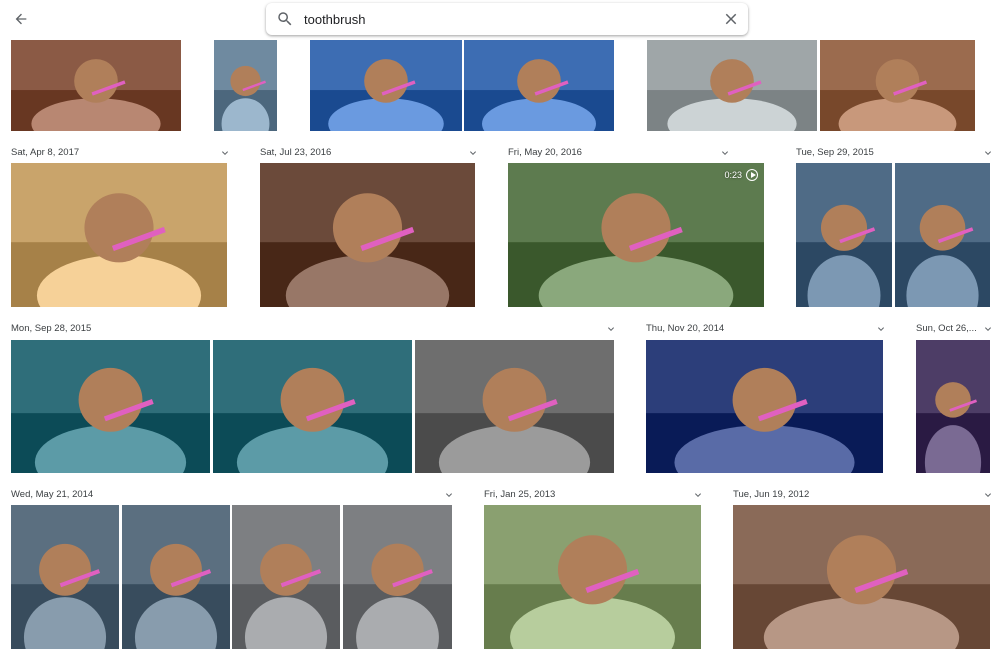 This screenshot has width=1000, height=654. Describe the element at coordinates (520, 494) in the screenshot. I see `date-group-label: Fri, Jan 25, 2013` at that location.